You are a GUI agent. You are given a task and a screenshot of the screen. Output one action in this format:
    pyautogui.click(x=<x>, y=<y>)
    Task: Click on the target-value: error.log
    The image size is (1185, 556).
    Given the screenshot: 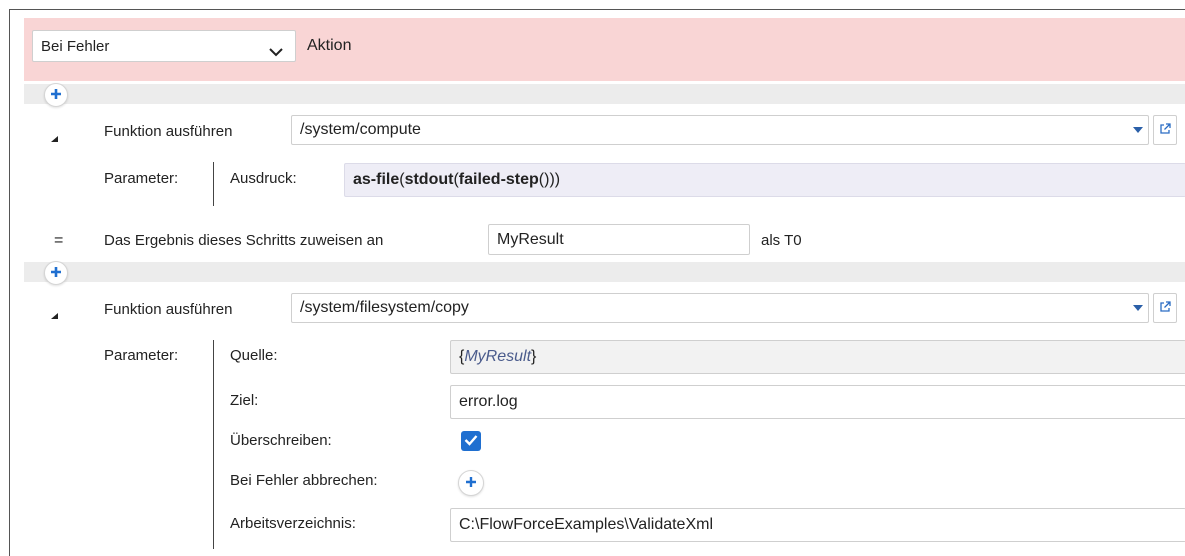 What is the action you would take?
    pyautogui.click(x=488, y=401)
    